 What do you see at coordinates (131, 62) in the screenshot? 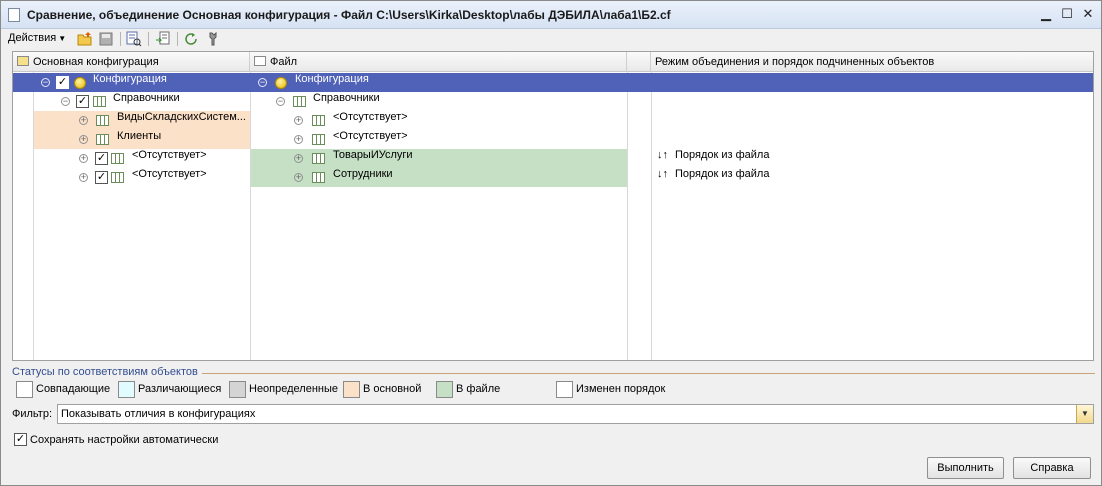
I see `column-header-main-config: Основная конфигурация` at bounding box center [131, 62].